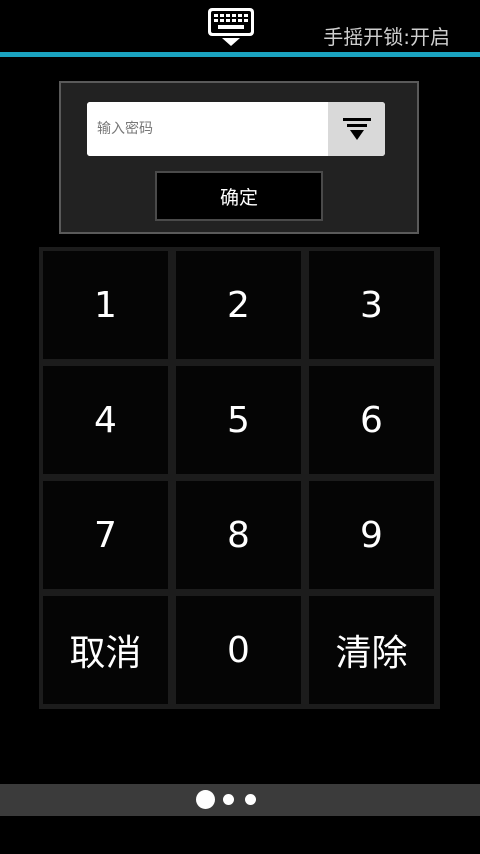 Image resolution: width=480 pixels, height=854 pixels. I want to click on key-4: 4, so click(105, 420).